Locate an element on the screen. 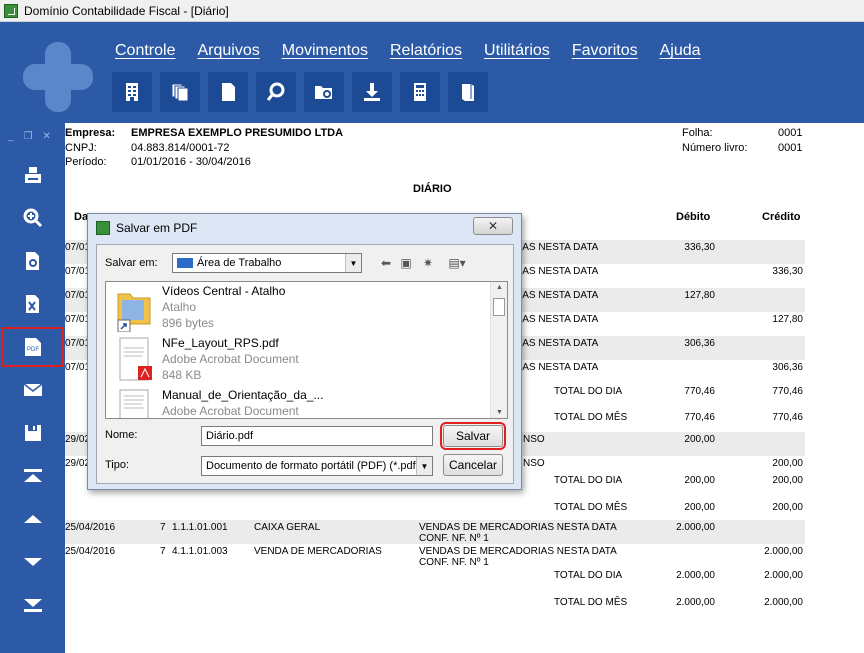 This screenshot has width=864, height=653. dialog-app-icon is located at coordinates (103, 228).